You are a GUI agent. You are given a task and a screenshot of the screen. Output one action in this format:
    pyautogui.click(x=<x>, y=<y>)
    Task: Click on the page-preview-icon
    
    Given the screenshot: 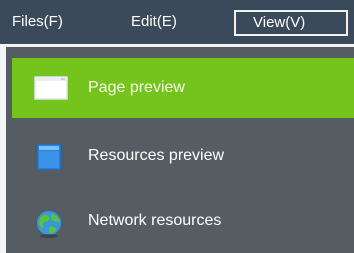 What is the action you would take?
    pyautogui.click(x=51, y=90)
    